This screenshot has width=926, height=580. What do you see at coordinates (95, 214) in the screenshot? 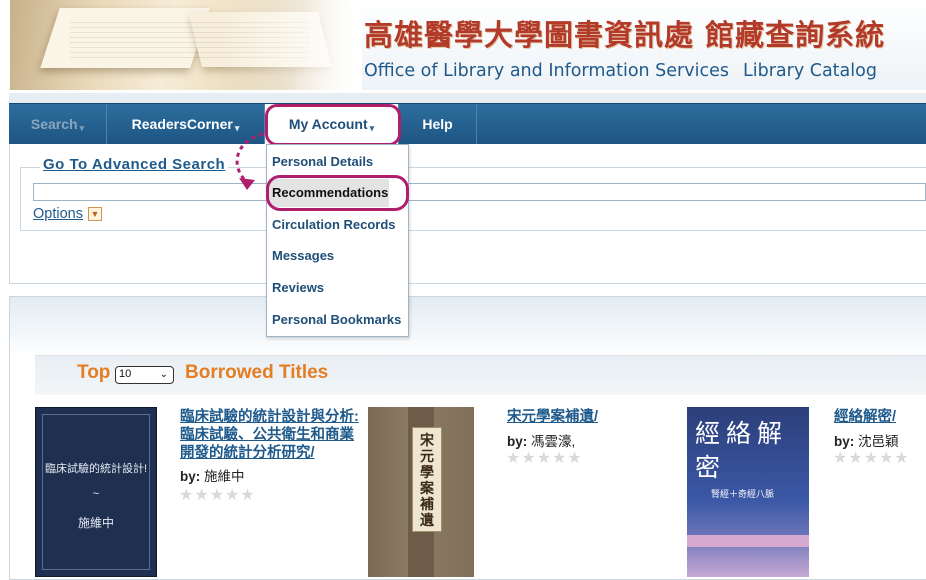
I see `chevron-down-icon: ▼` at bounding box center [95, 214].